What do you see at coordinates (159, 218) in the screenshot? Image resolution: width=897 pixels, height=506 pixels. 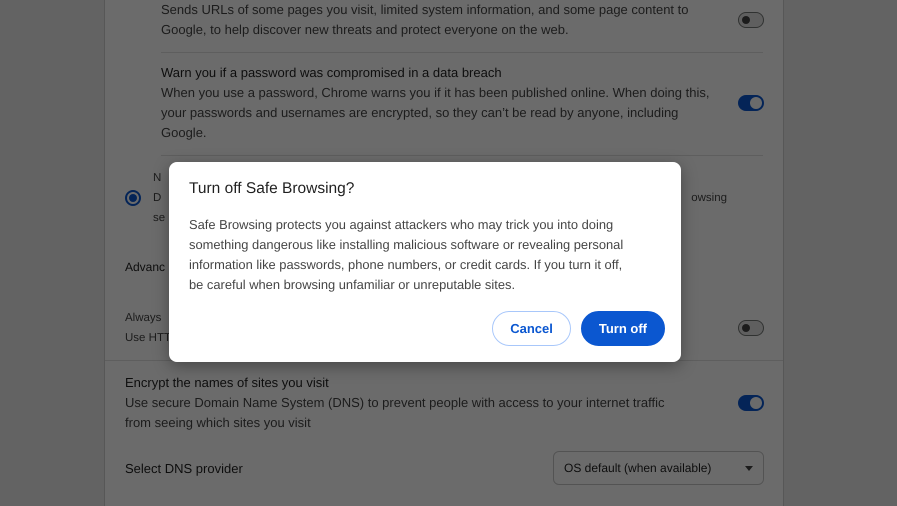 I see `partial-text: se` at bounding box center [159, 218].